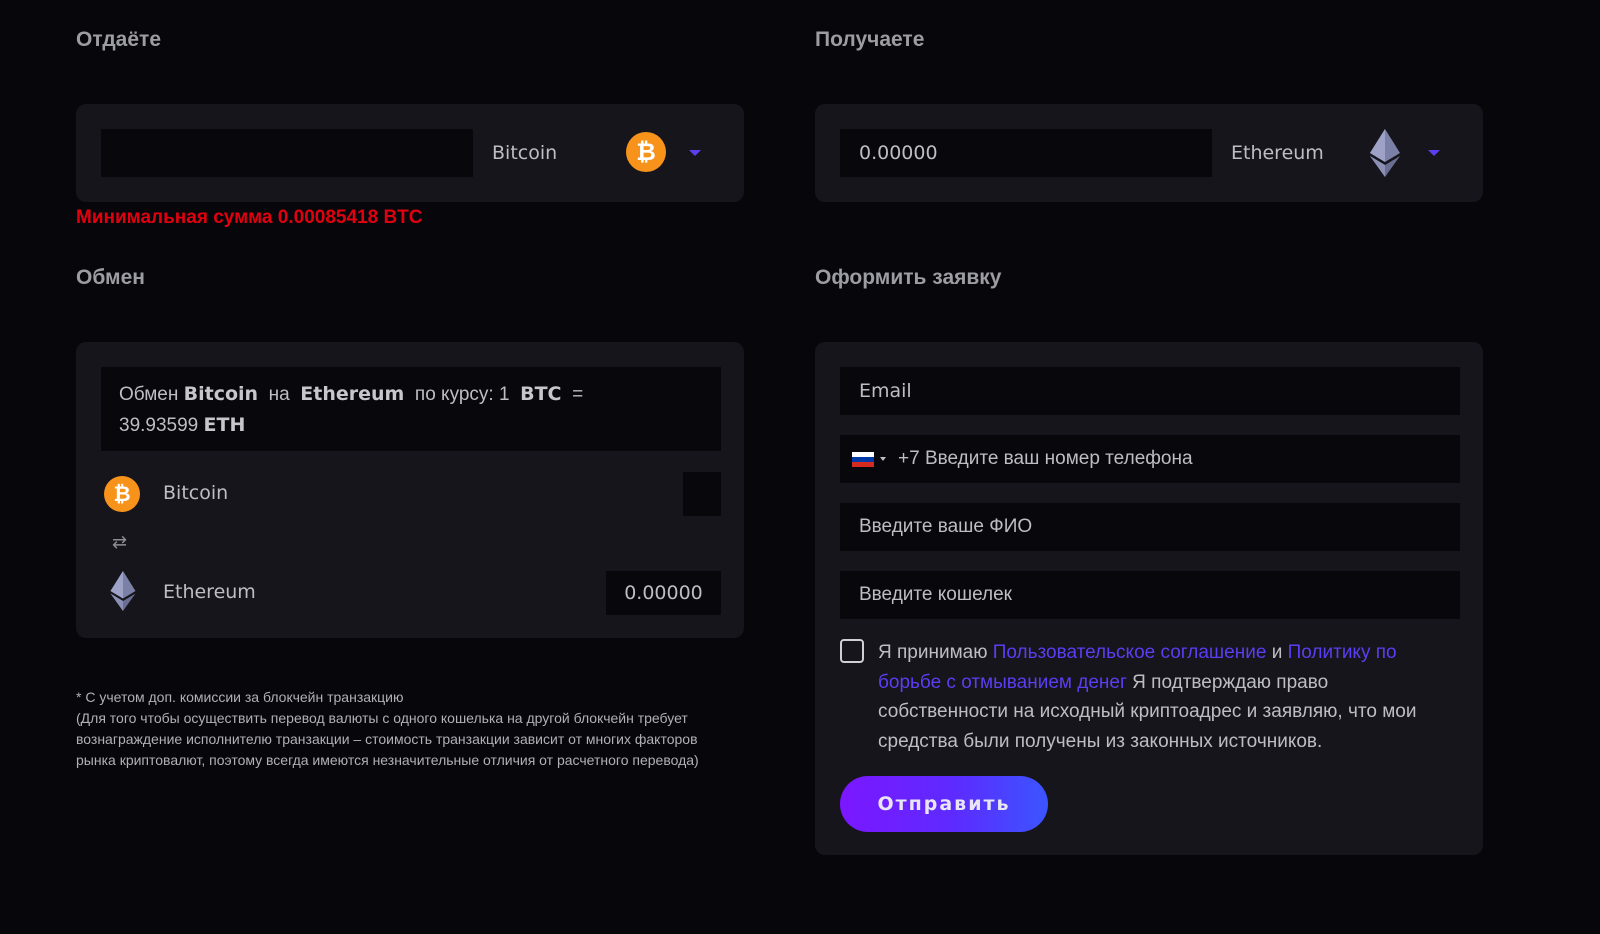  I want to click on agree-checkbox, so click(852, 651).